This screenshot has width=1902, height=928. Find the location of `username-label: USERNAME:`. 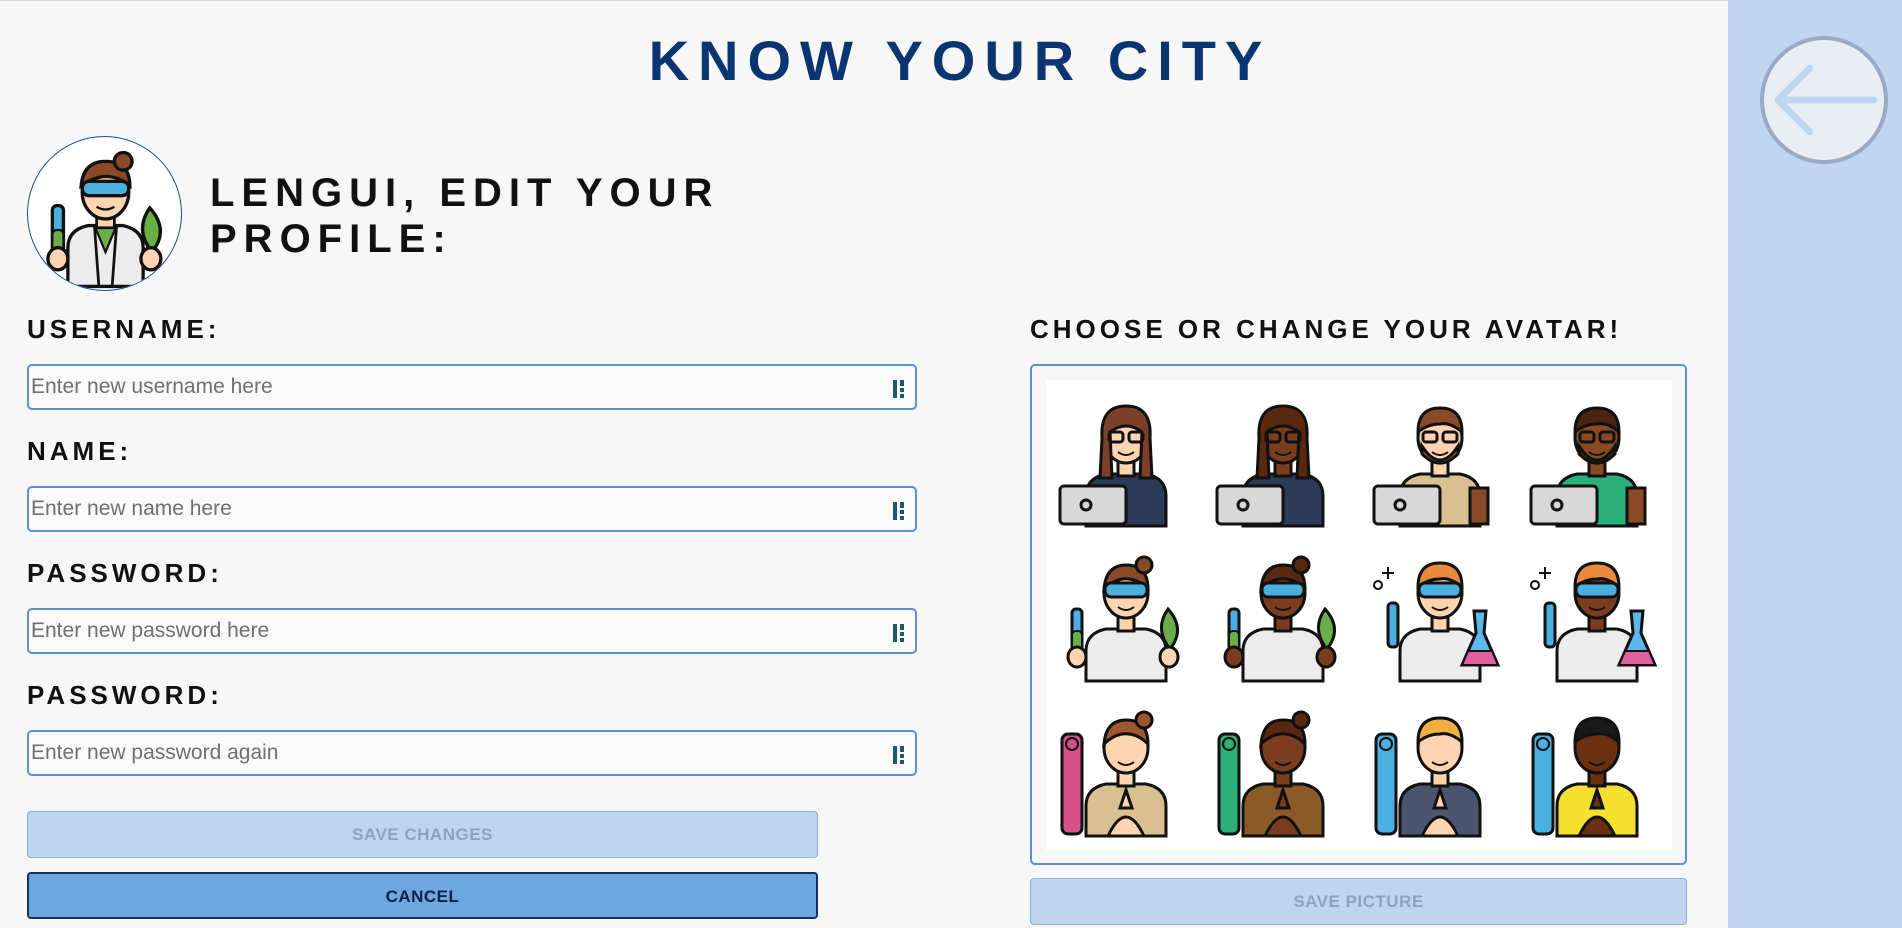

username-label: USERNAME: is located at coordinates (124, 329).